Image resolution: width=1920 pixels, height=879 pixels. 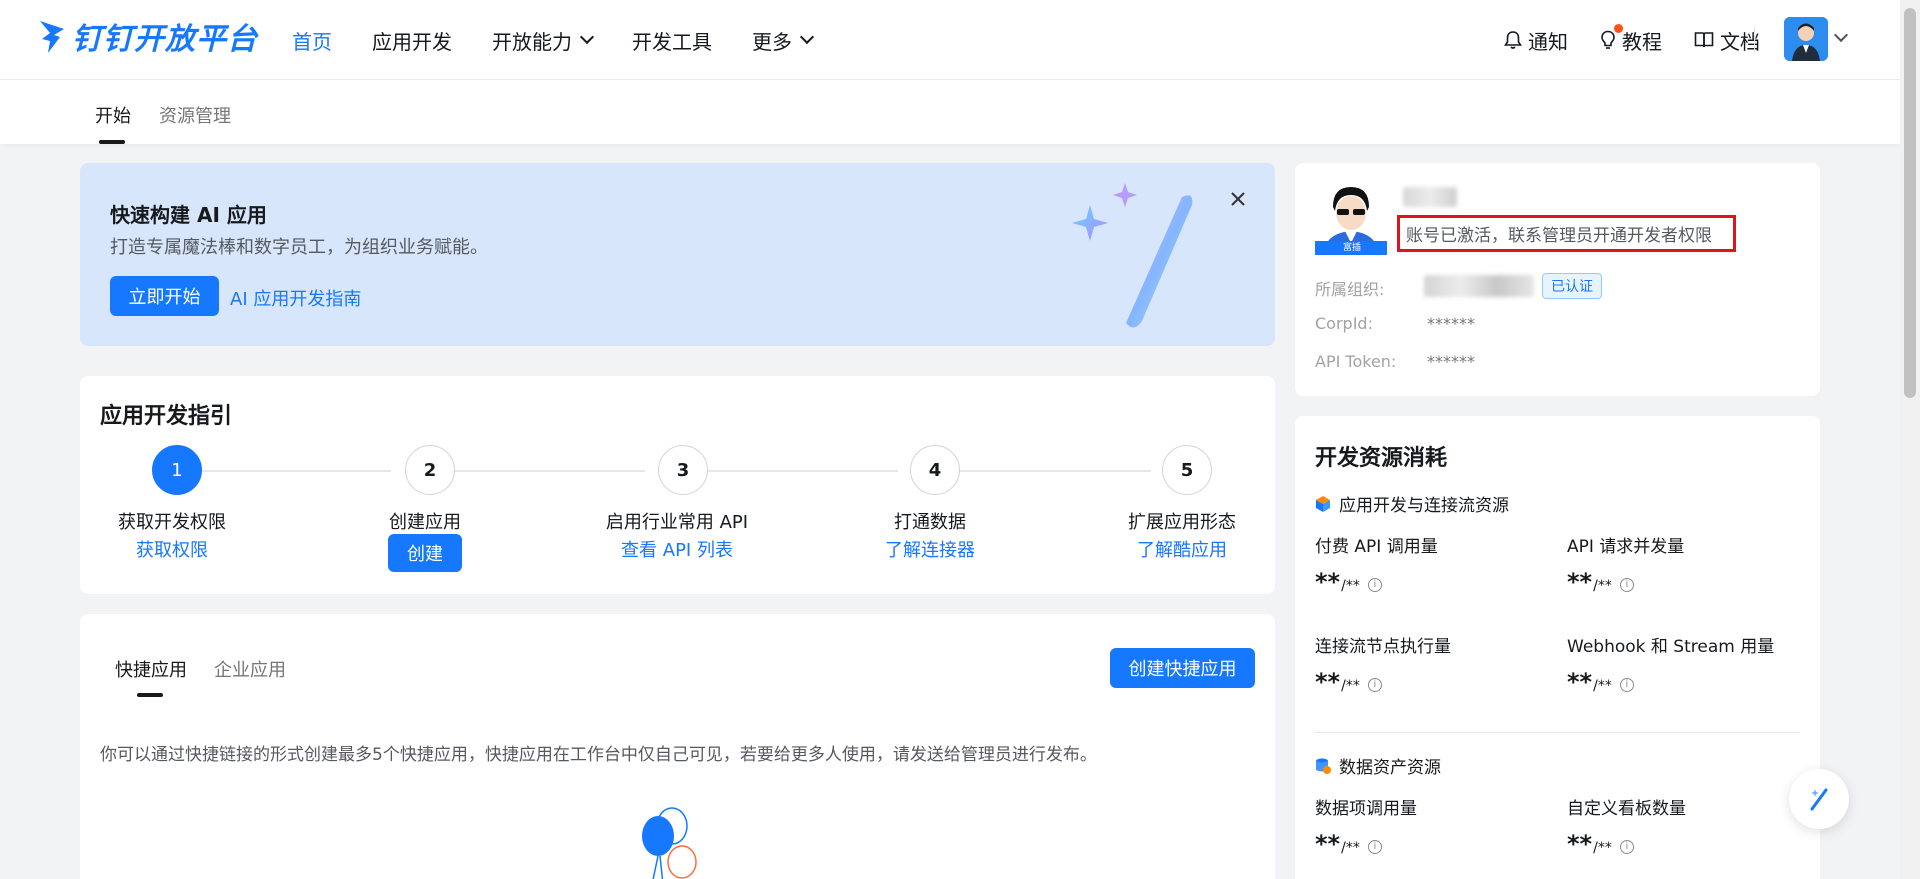 What do you see at coordinates (1631, 39) in the screenshot?
I see `tutorial-link: 教程` at bounding box center [1631, 39].